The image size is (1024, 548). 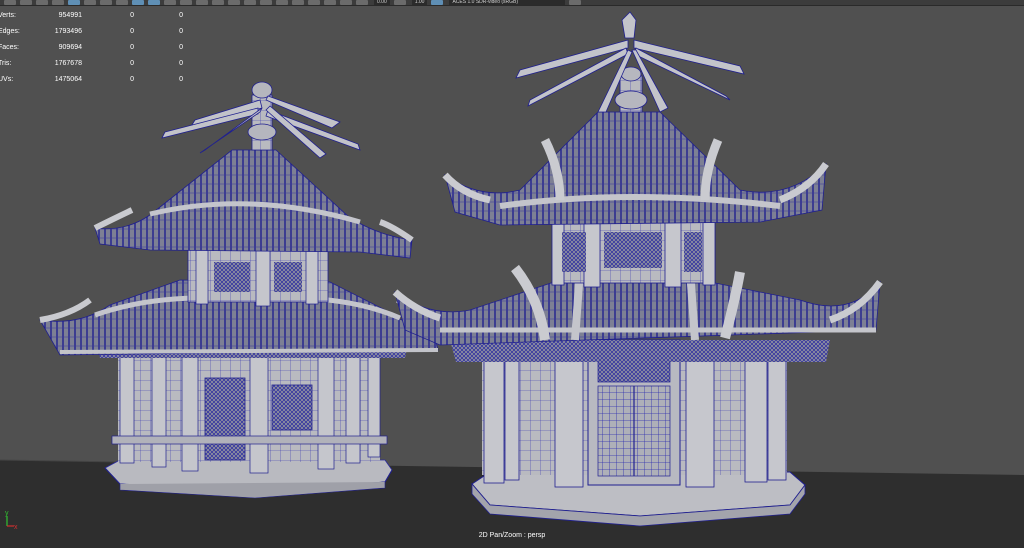 I want to click on hud-row-faces: Faces: 909694 0 0, so click(x=91, y=47).